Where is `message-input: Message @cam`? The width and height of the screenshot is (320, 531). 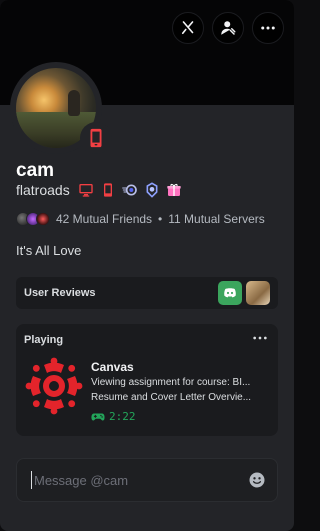 message-input: Message @cam is located at coordinates (147, 480).